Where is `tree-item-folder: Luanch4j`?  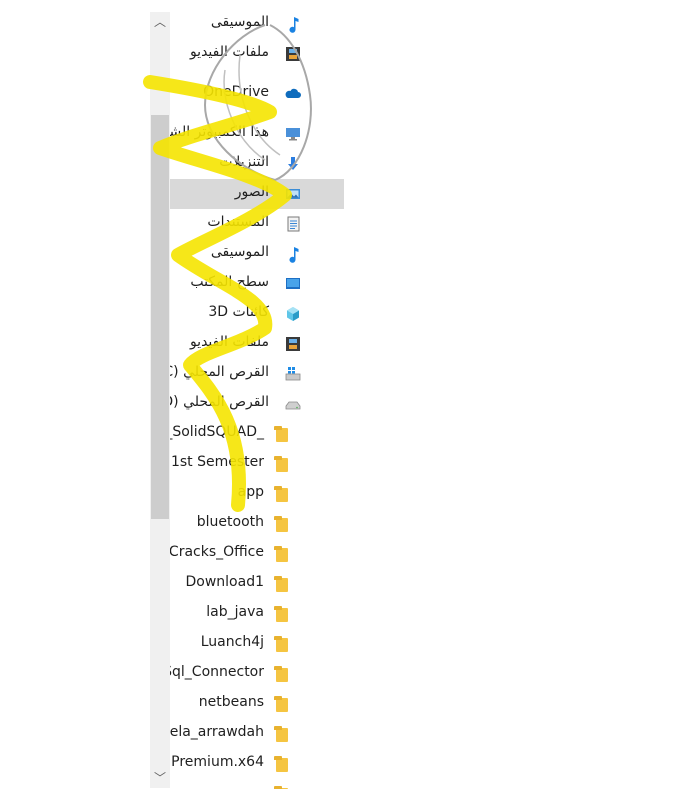 tree-item-folder: Luanch4j is located at coordinates (257, 644).